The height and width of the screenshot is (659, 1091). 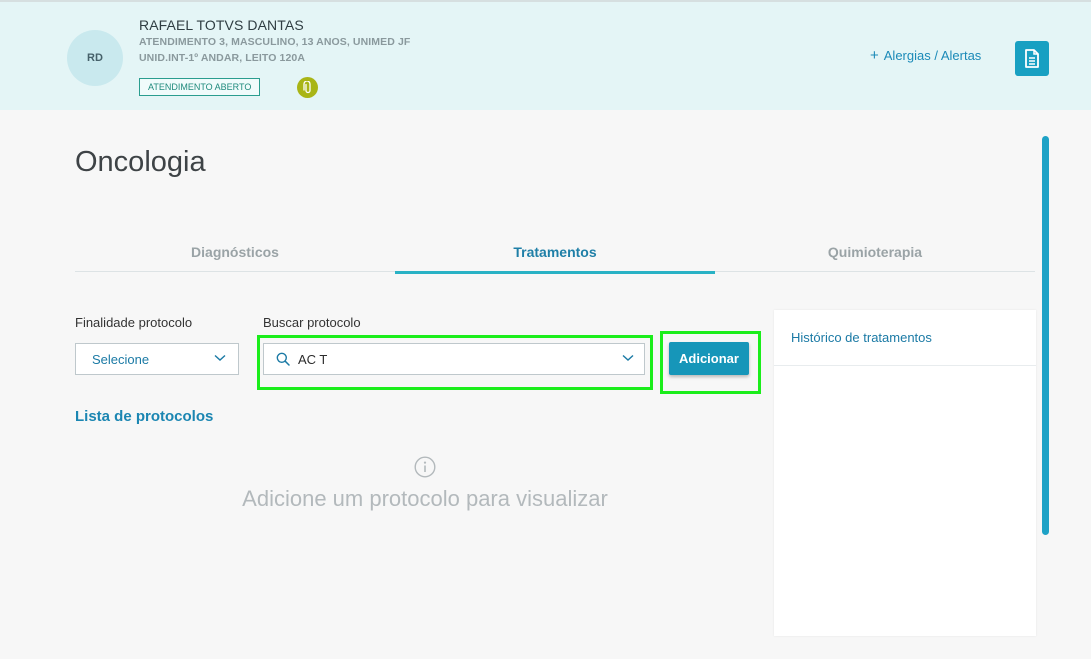 I want to click on protocol-list-title: Lista de protocolos, so click(x=144, y=416).